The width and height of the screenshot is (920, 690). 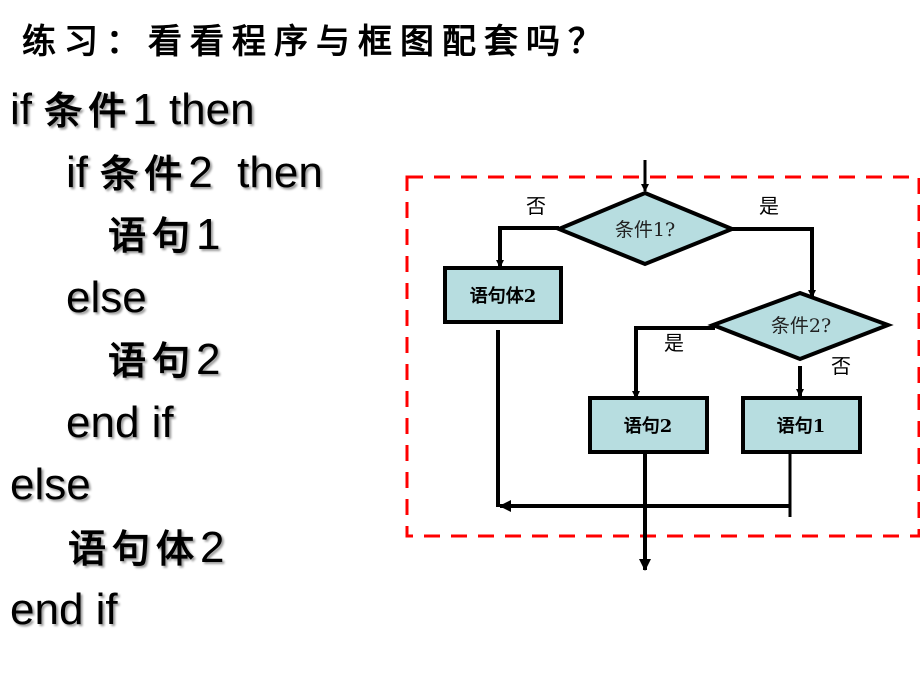 I want to click on label-d2-yes: 是, so click(x=674, y=343).